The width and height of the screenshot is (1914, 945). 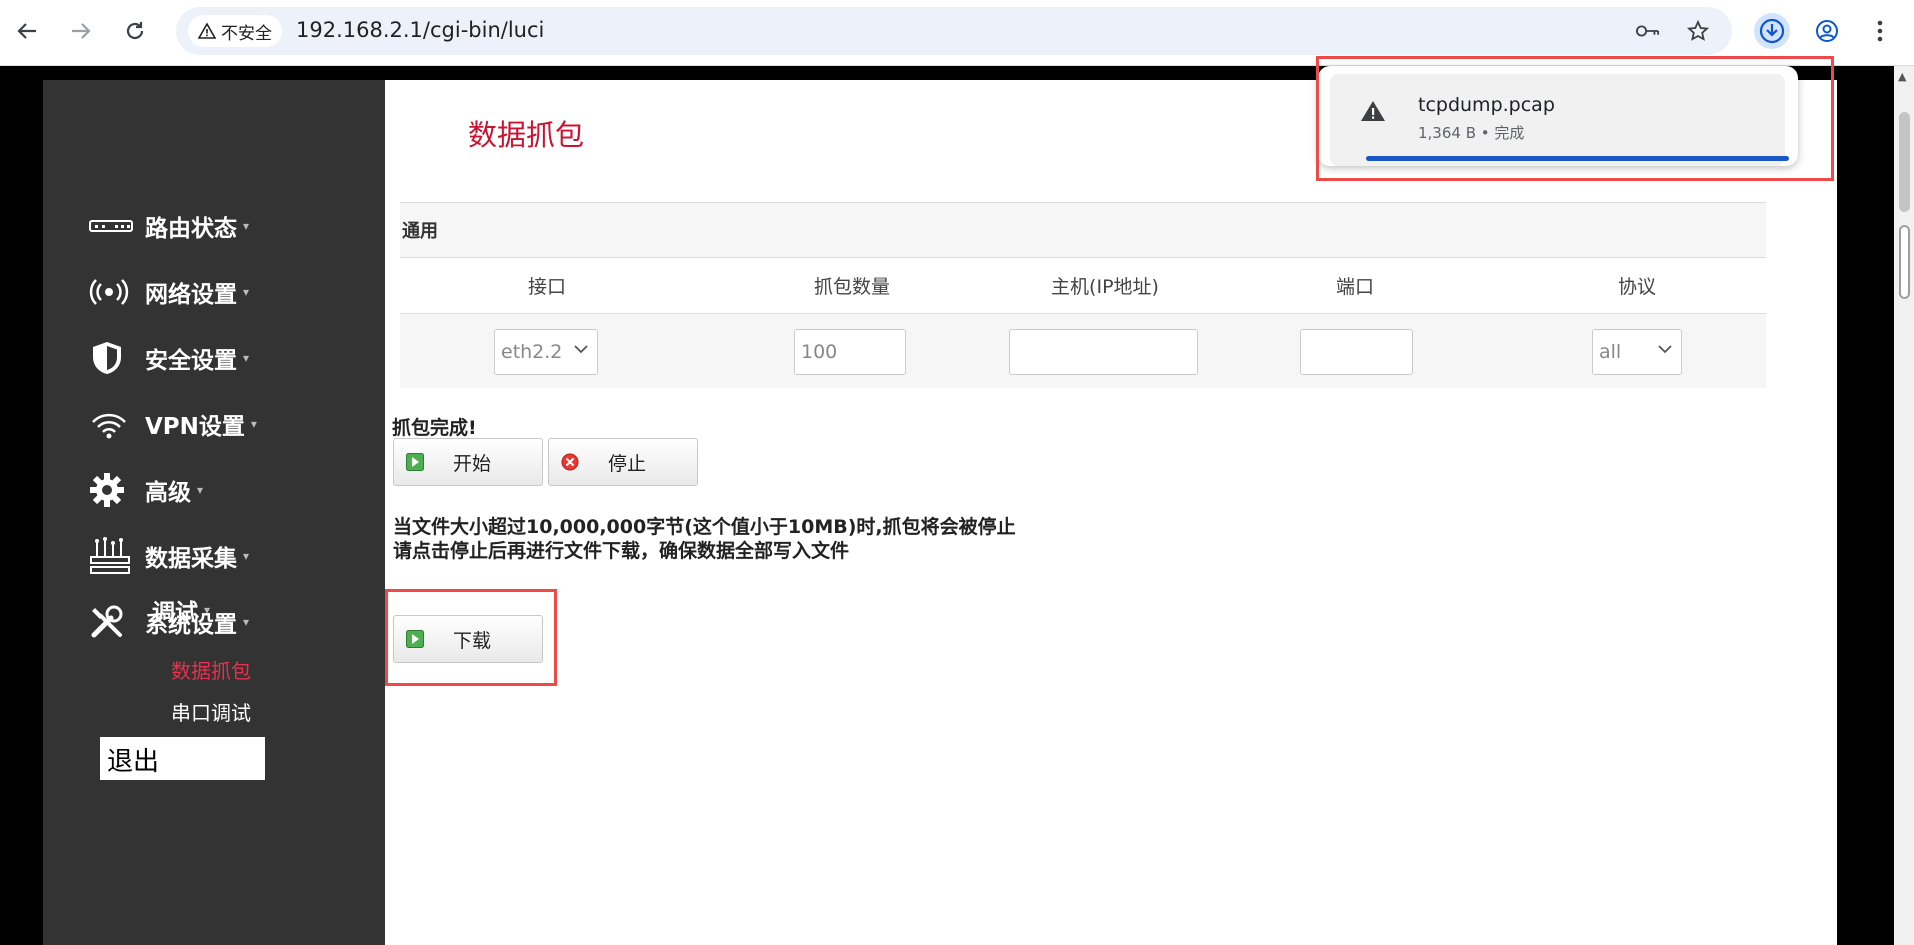 What do you see at coordinates (1637, 287) in the screenshot?
I see `column-header: 协议` at bounding box center [1637, 287].